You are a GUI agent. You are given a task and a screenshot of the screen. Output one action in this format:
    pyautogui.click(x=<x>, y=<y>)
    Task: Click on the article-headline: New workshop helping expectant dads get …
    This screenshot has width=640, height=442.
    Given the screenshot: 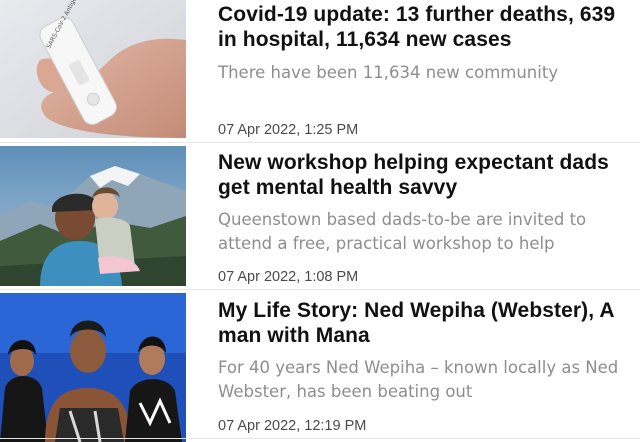 What is the action you would take?
    pyautogui.click(x=425, y=175)
    